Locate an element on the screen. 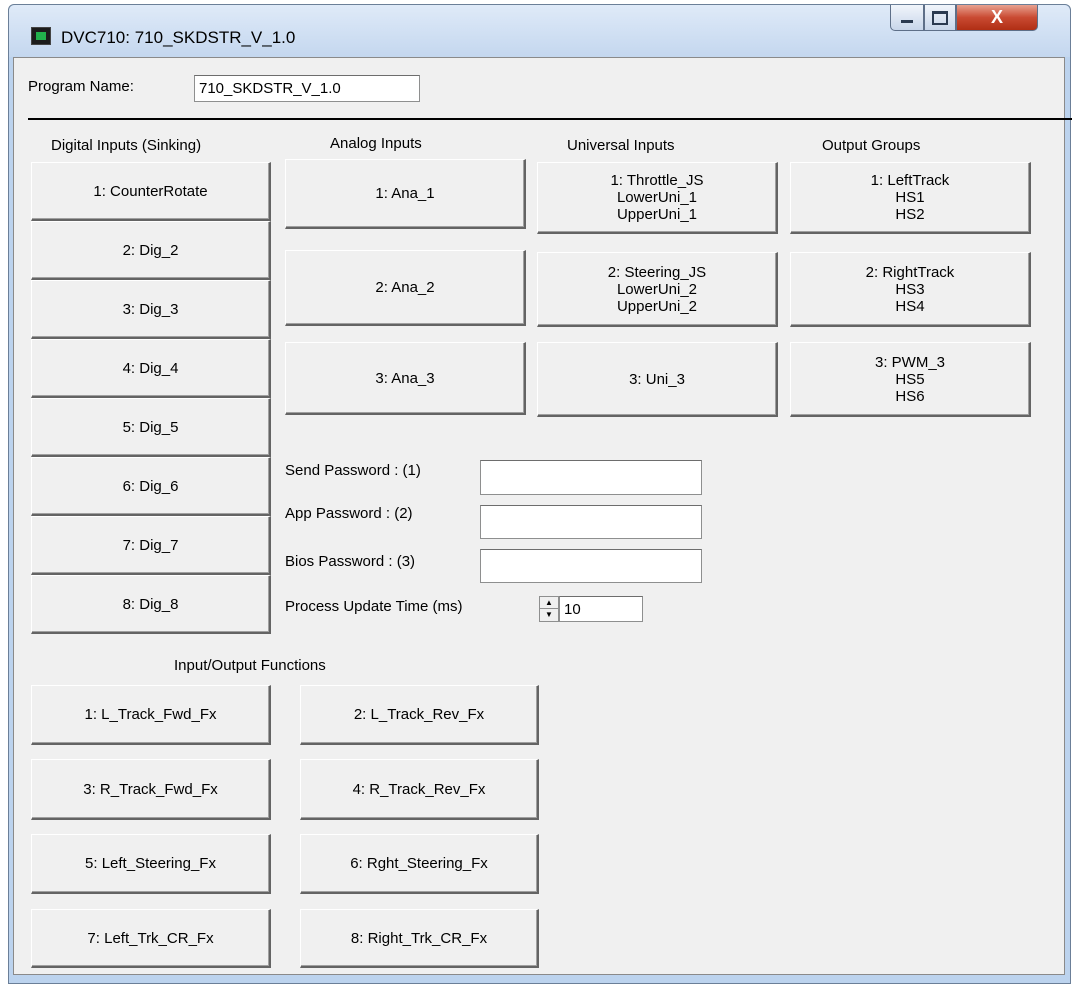 Image resolution: width=1079 pixels, height=992 pixels. header-divider is located at coordinates (550, 119).